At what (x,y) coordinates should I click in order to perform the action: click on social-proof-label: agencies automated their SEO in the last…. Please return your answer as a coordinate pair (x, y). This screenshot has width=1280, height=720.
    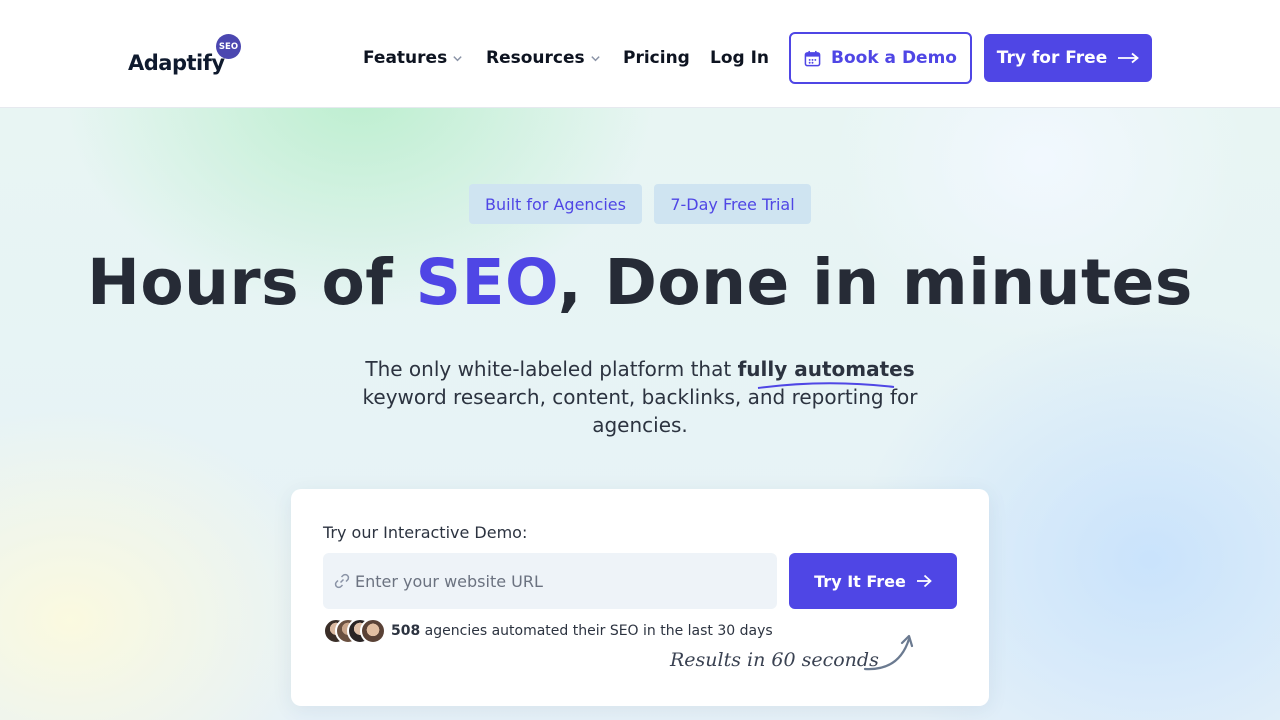
    Looking at the image, I should click on (596, 631).